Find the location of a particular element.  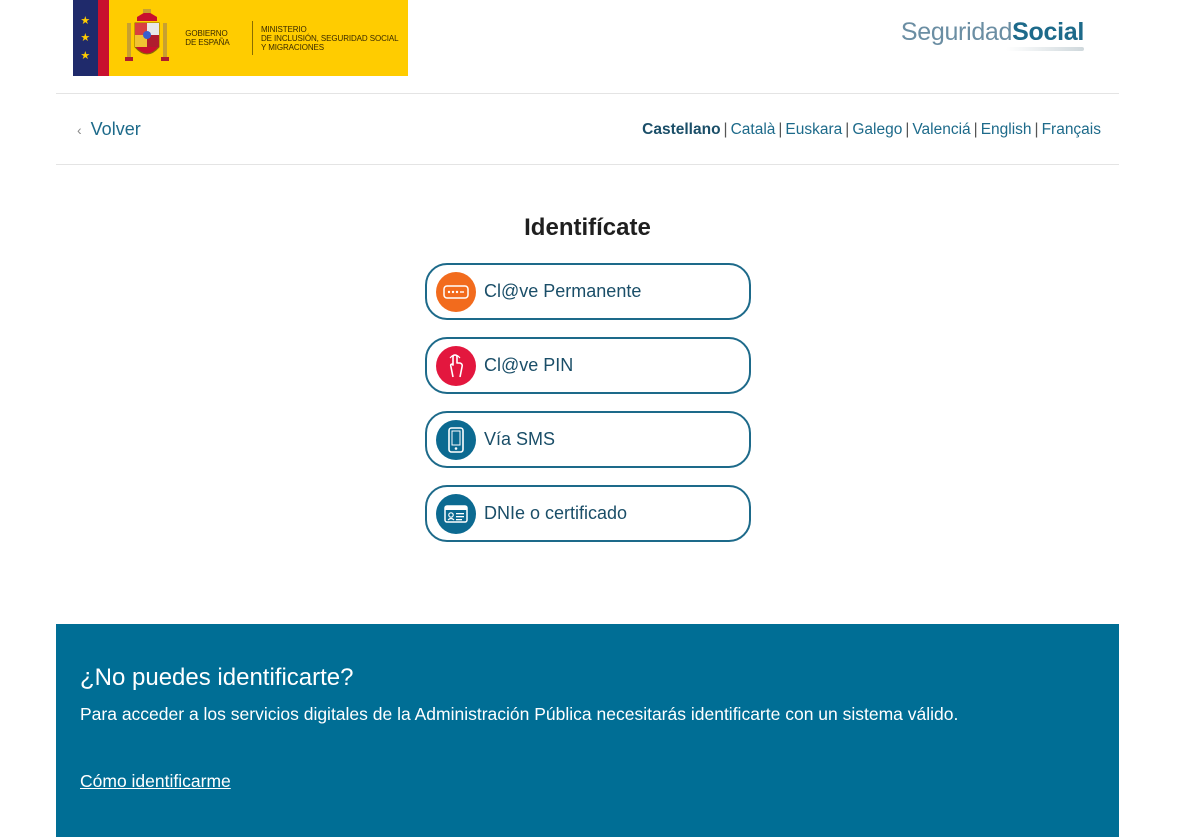

ministry-line2: DE INCLUSIÓN, SEGURIDAD SOCIAL is located at coordinates (329, 38).